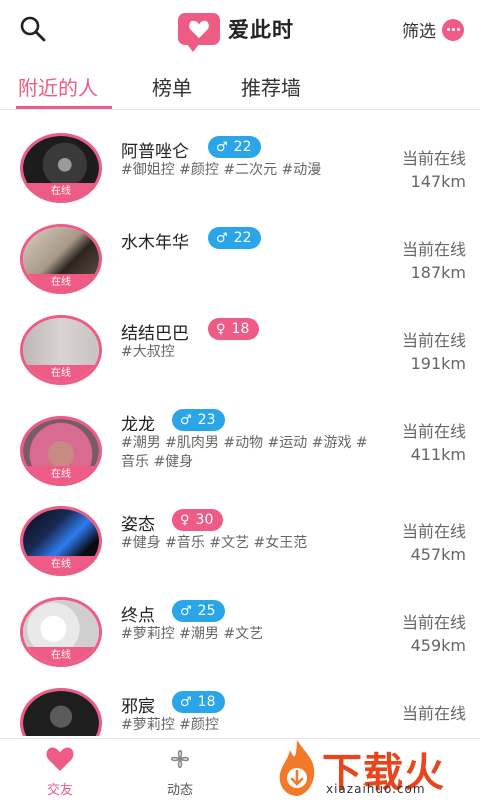 Image resolution: width=480 pixels, height=800 pixels. Describe the element at coordinates (60, 771) in the screenshot. I see `nav-friends: 交友` at that location.